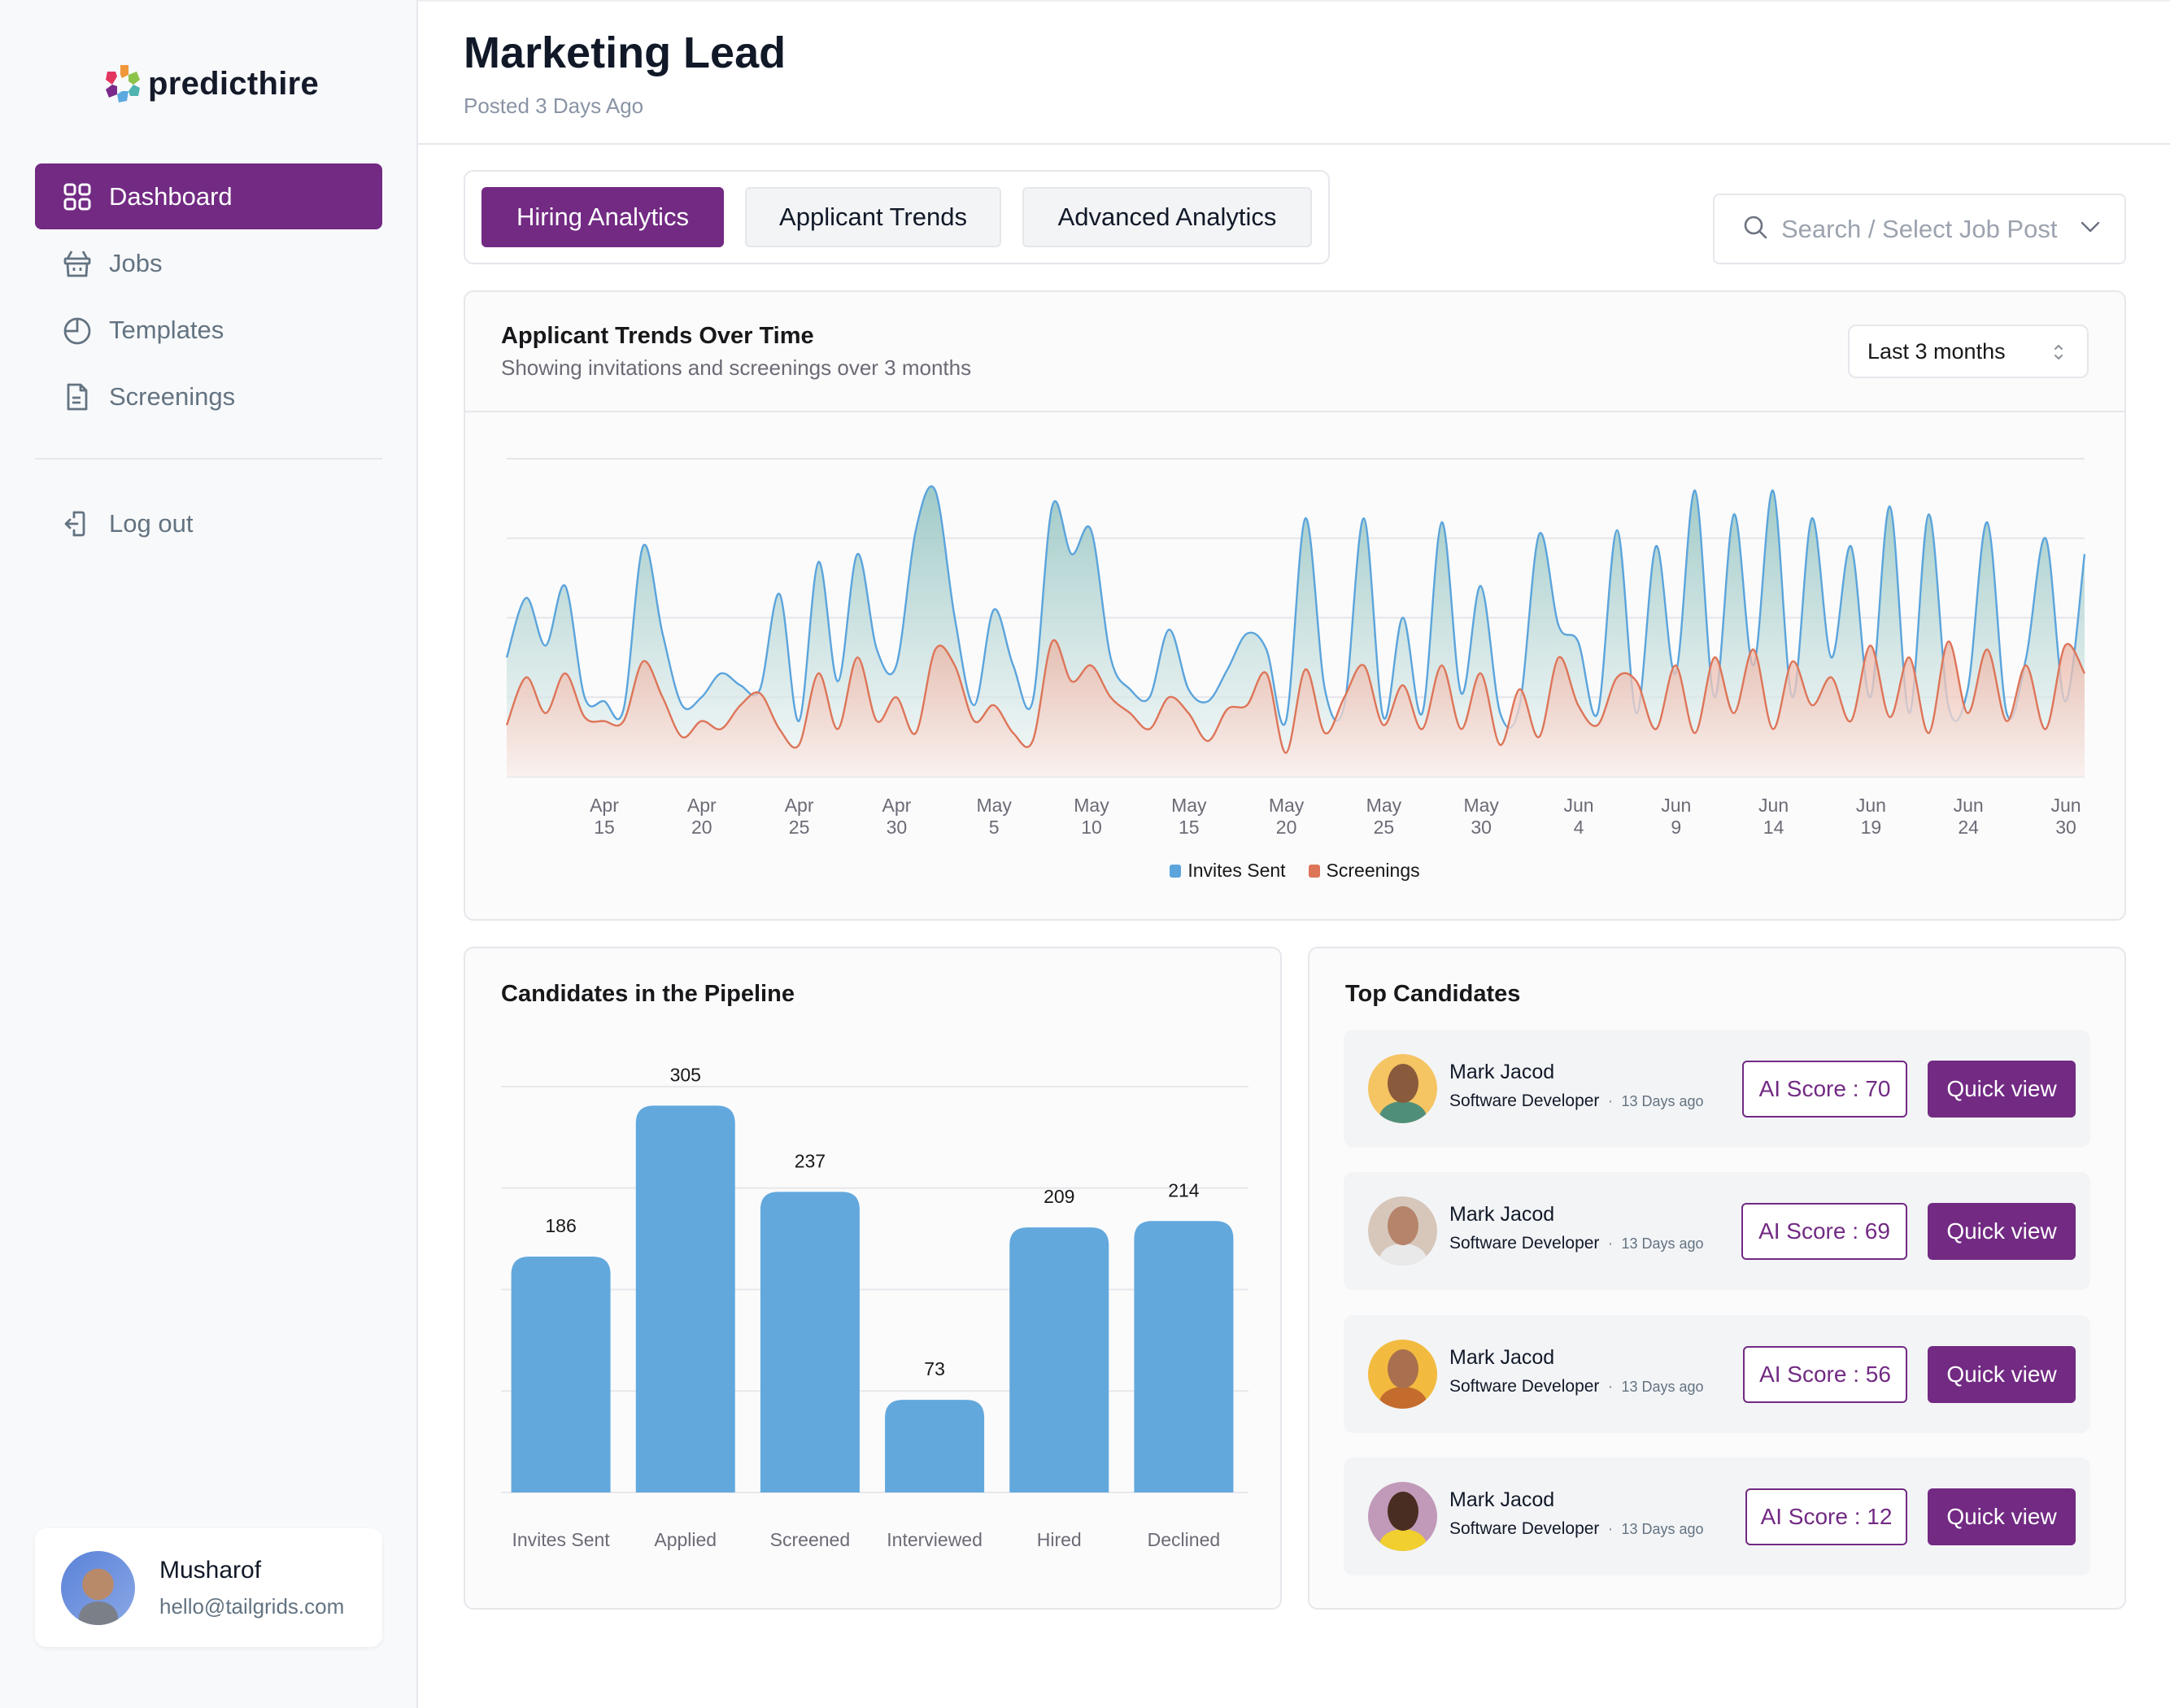  What do you see at coordinates (136, 262) in the screenshot?
I see `sidebar-item-label: Jobs` at bounding box center [136, 262].